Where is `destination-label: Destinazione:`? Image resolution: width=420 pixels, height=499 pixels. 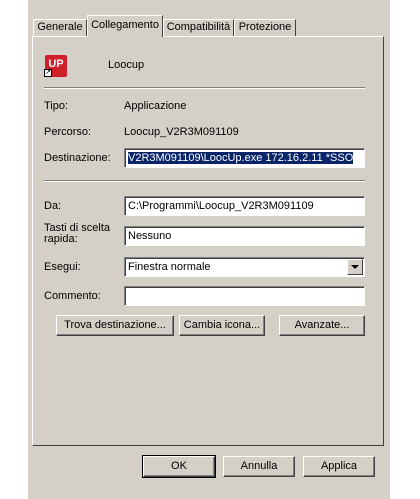
destination-label: Destinazione: is located at coordinates (77, 158).